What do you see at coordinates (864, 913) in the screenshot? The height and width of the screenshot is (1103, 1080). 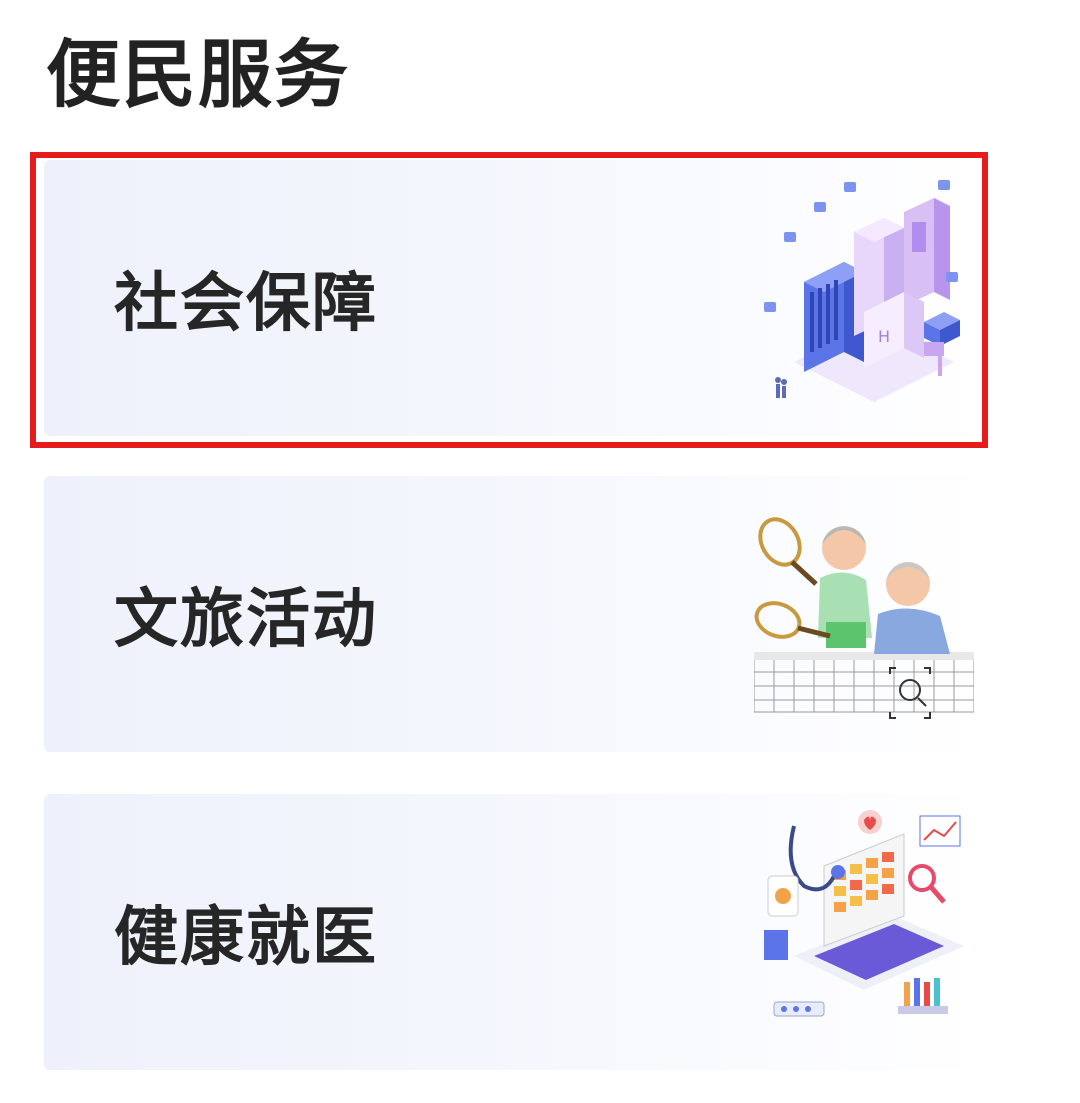 I see `medical-laptop-icon` at bounding box center [864, 913].